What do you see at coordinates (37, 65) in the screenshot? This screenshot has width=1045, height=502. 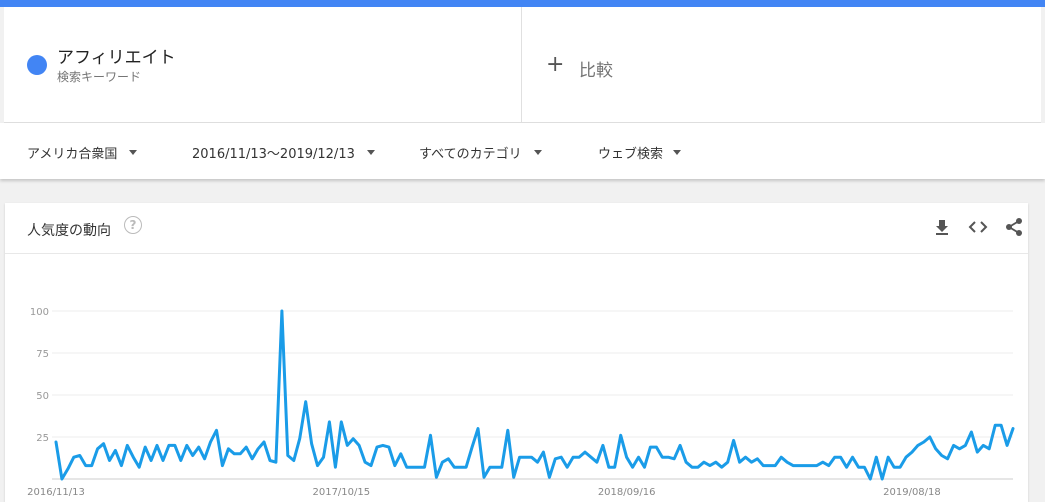 I see `term-color-dot` at bounding box center [37, 65].